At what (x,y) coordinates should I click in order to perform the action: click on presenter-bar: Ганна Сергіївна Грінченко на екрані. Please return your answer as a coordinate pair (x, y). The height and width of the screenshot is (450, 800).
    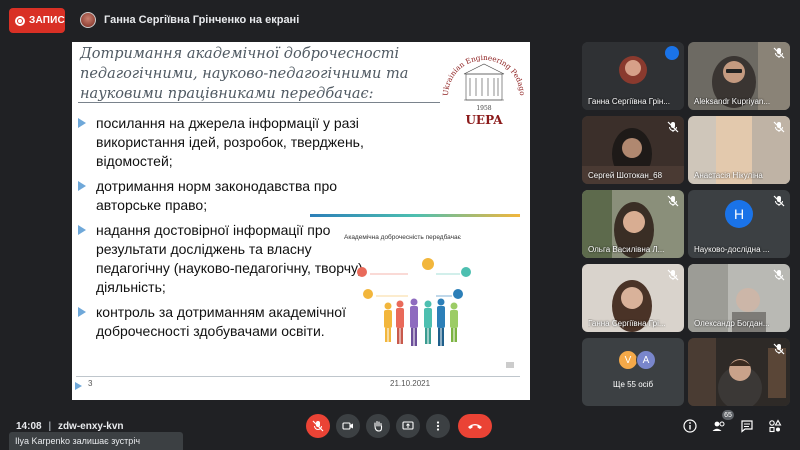
    Looking at the image, I should click on (189, 20).